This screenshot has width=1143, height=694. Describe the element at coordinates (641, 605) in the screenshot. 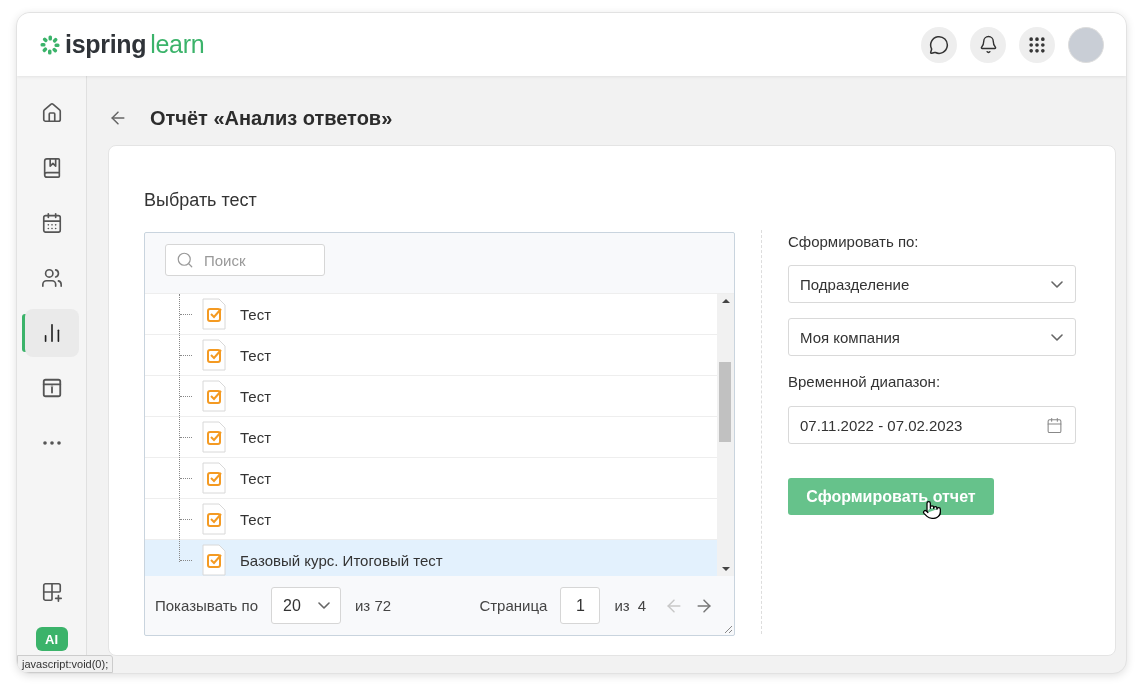

I see `page-total: 4` at that location.